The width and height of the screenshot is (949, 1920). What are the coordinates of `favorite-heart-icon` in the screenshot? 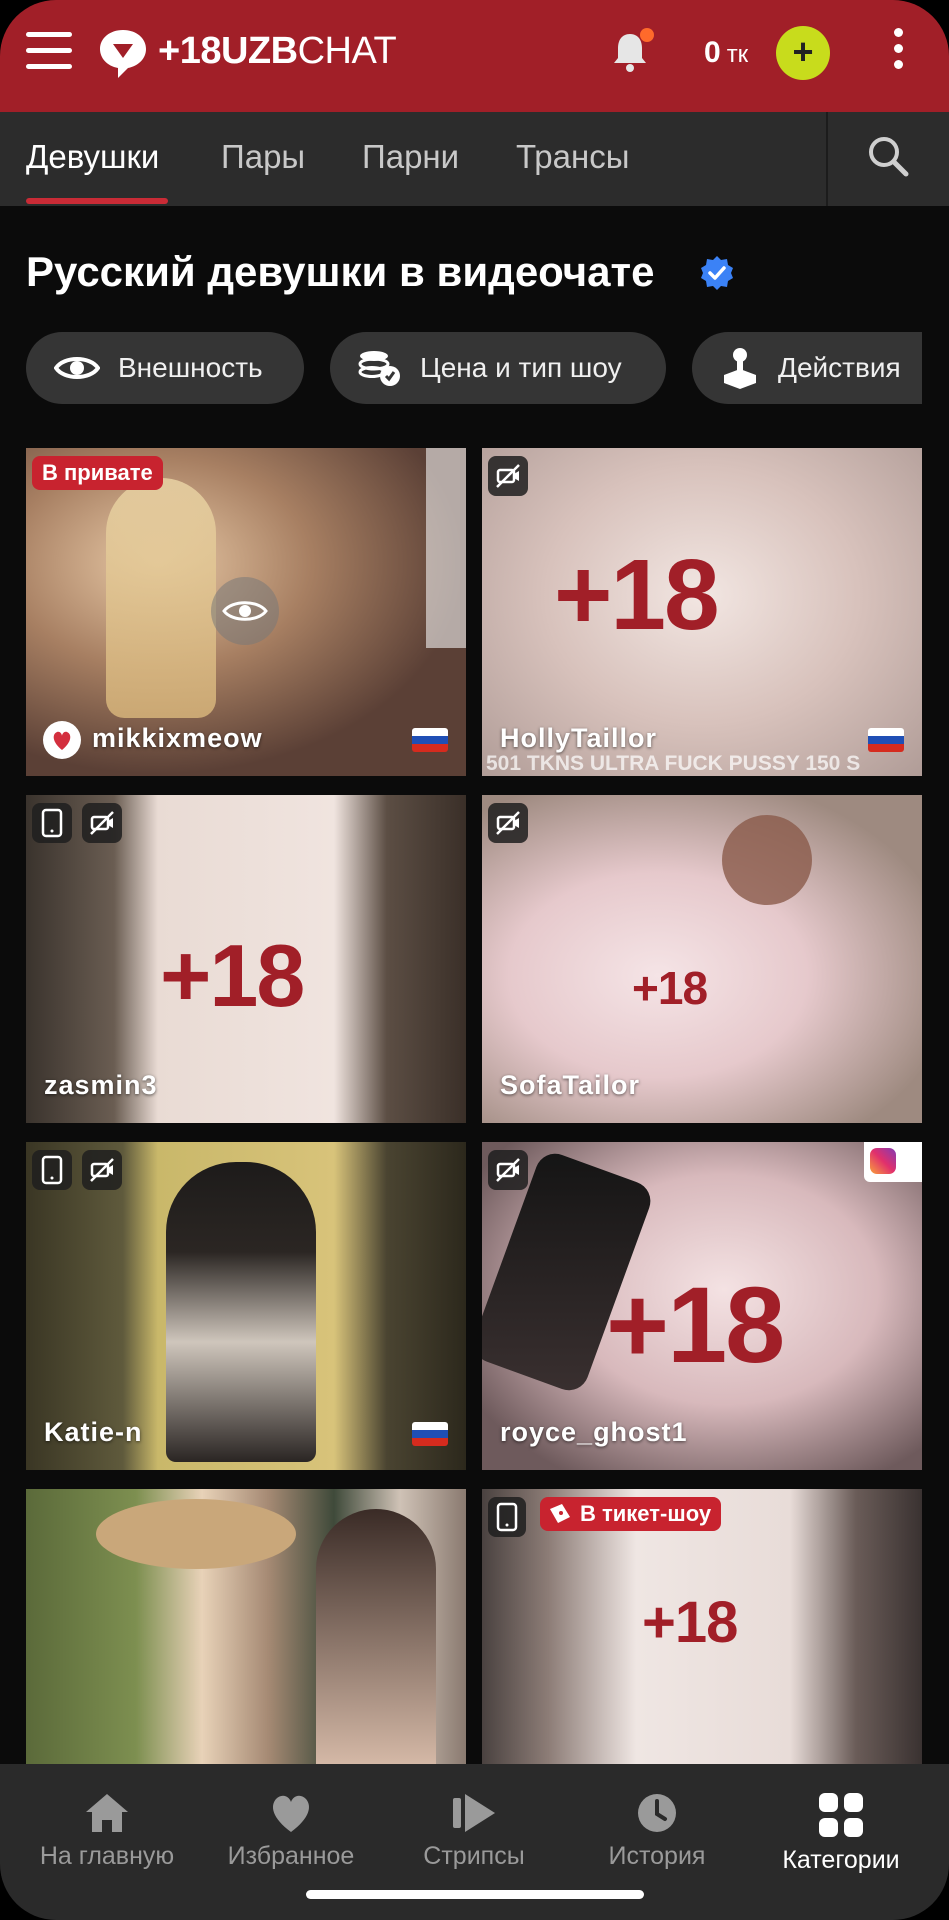 It's located at (62, 740).